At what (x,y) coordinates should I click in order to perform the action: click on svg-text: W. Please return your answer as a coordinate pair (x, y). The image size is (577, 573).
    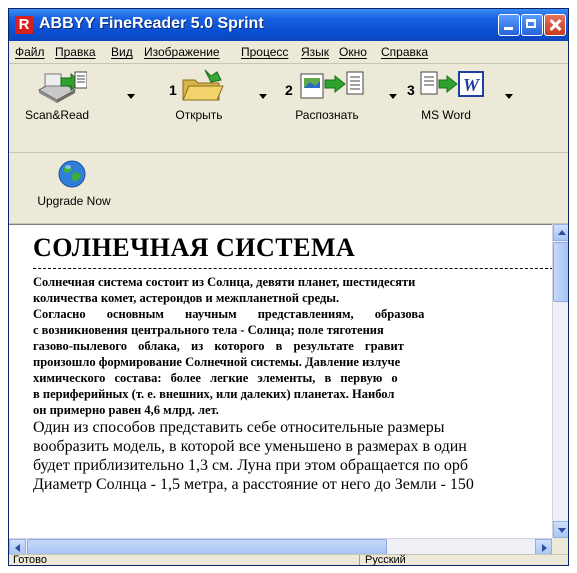
    Looking at the image, I should click on (472, 85).